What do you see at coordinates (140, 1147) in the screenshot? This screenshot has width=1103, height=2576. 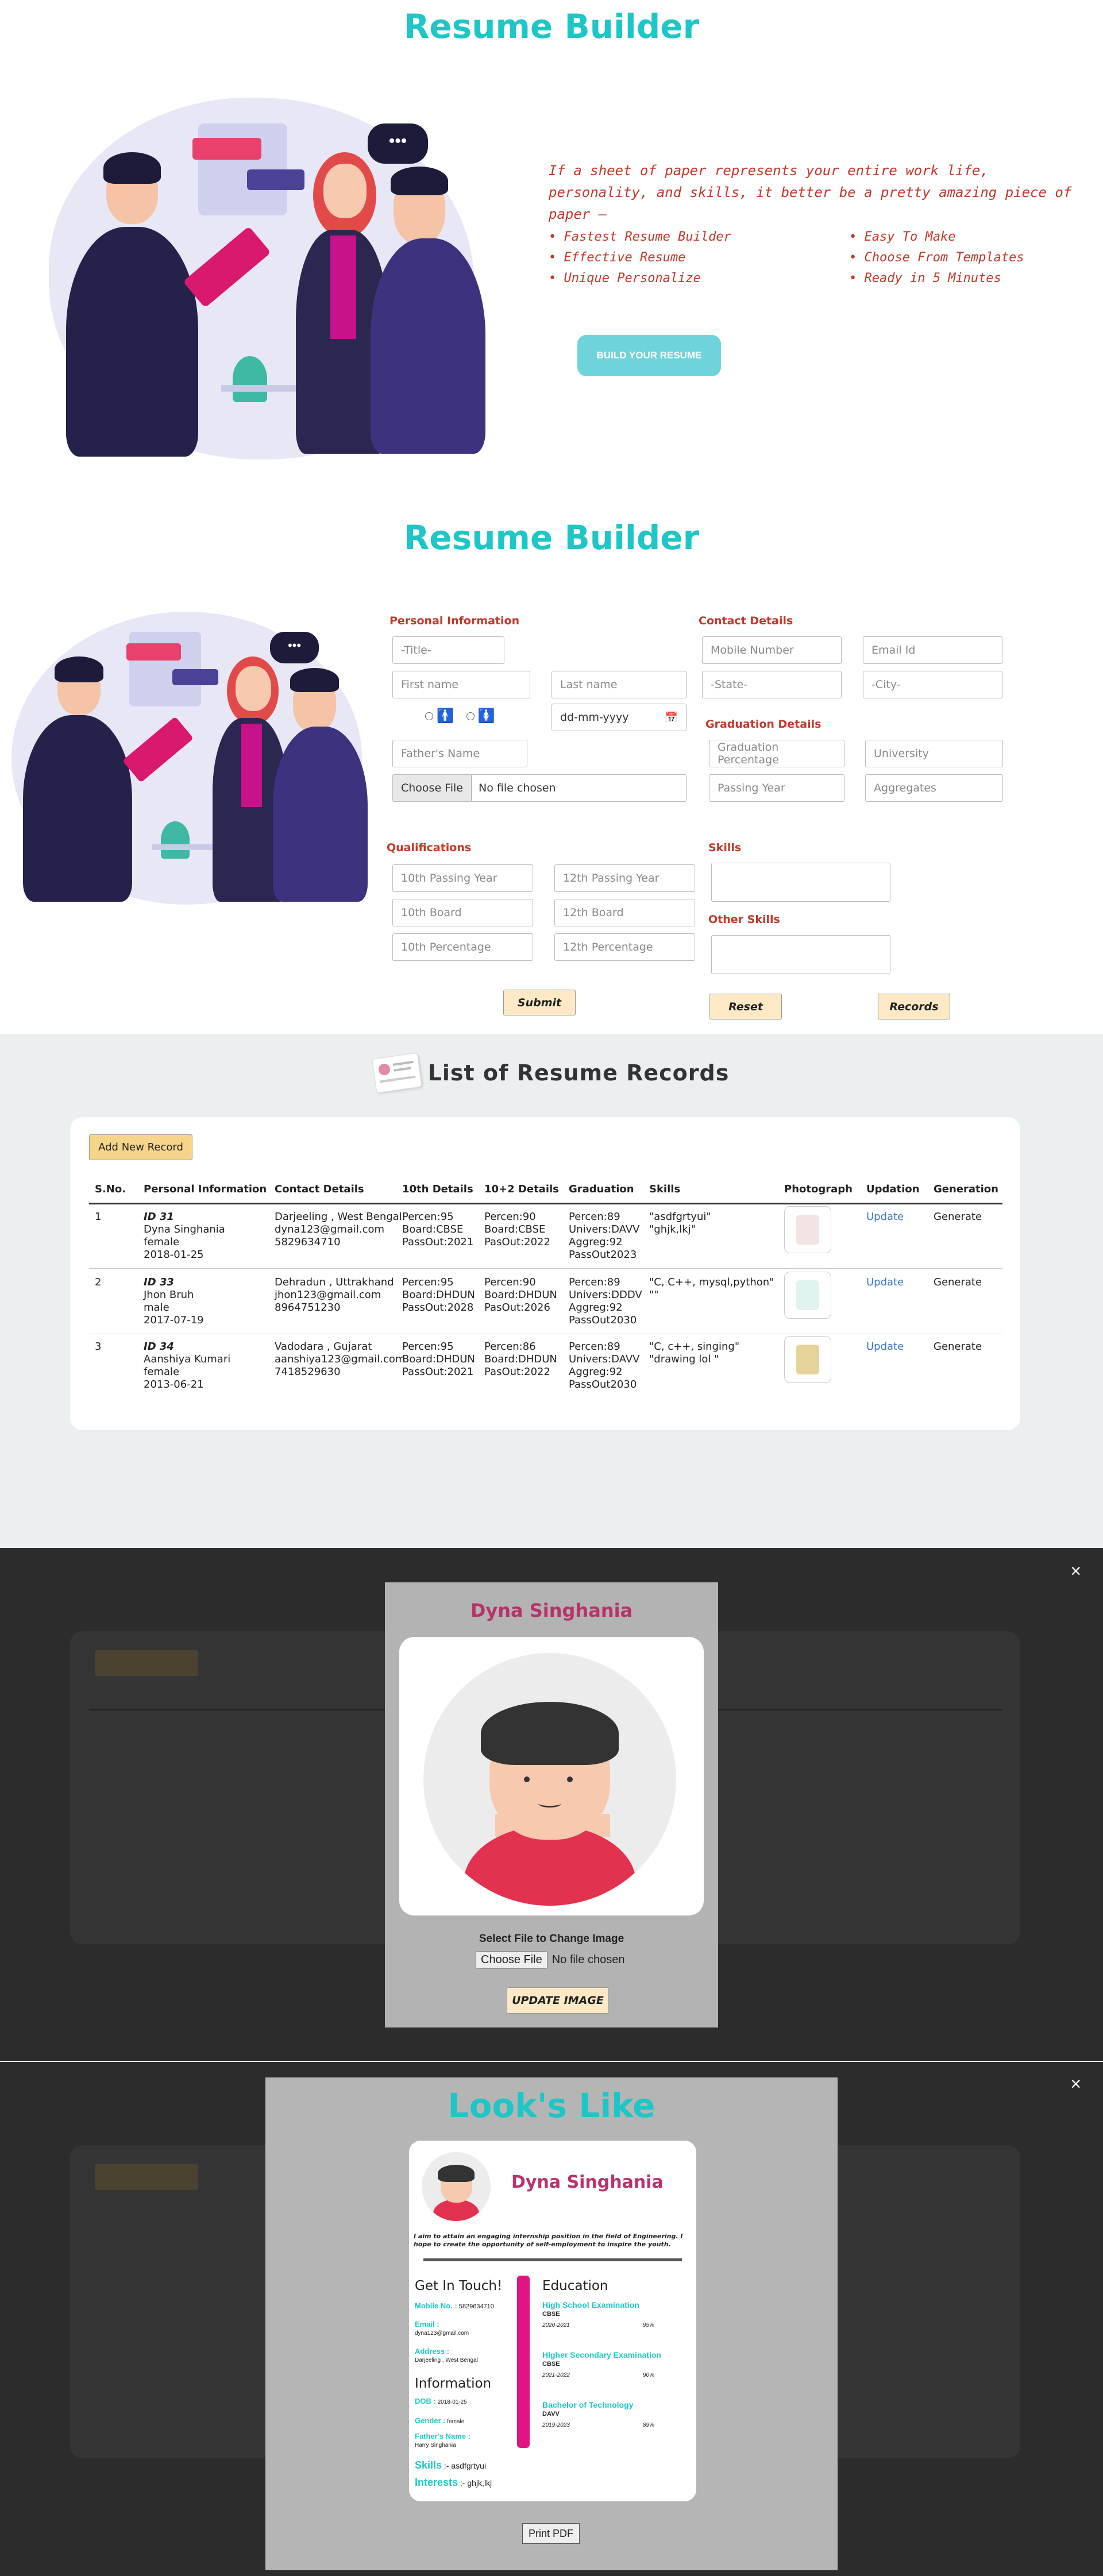 I see `add-new-record-button: Add New Record` at bounding box center [140, 1147].